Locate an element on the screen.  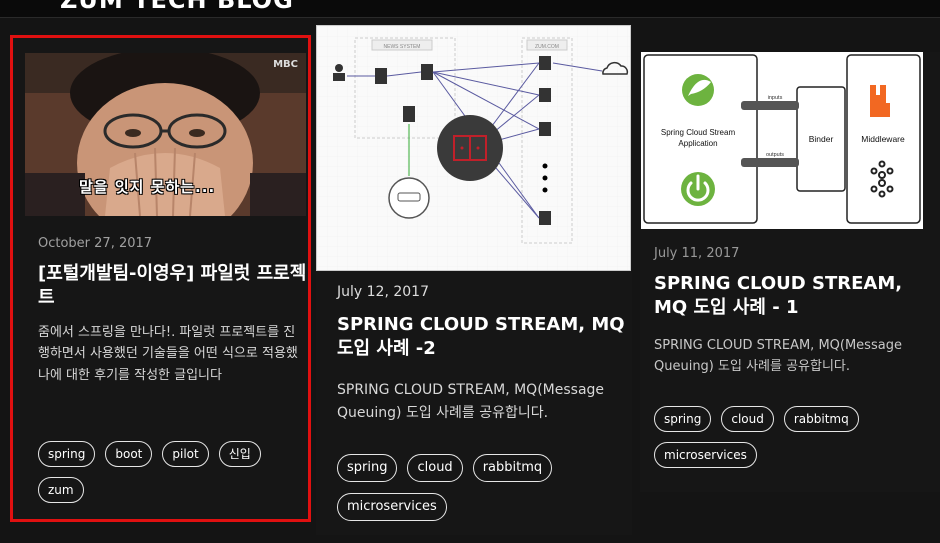
outputs-label: outputs is located at coordinates (775, 155).